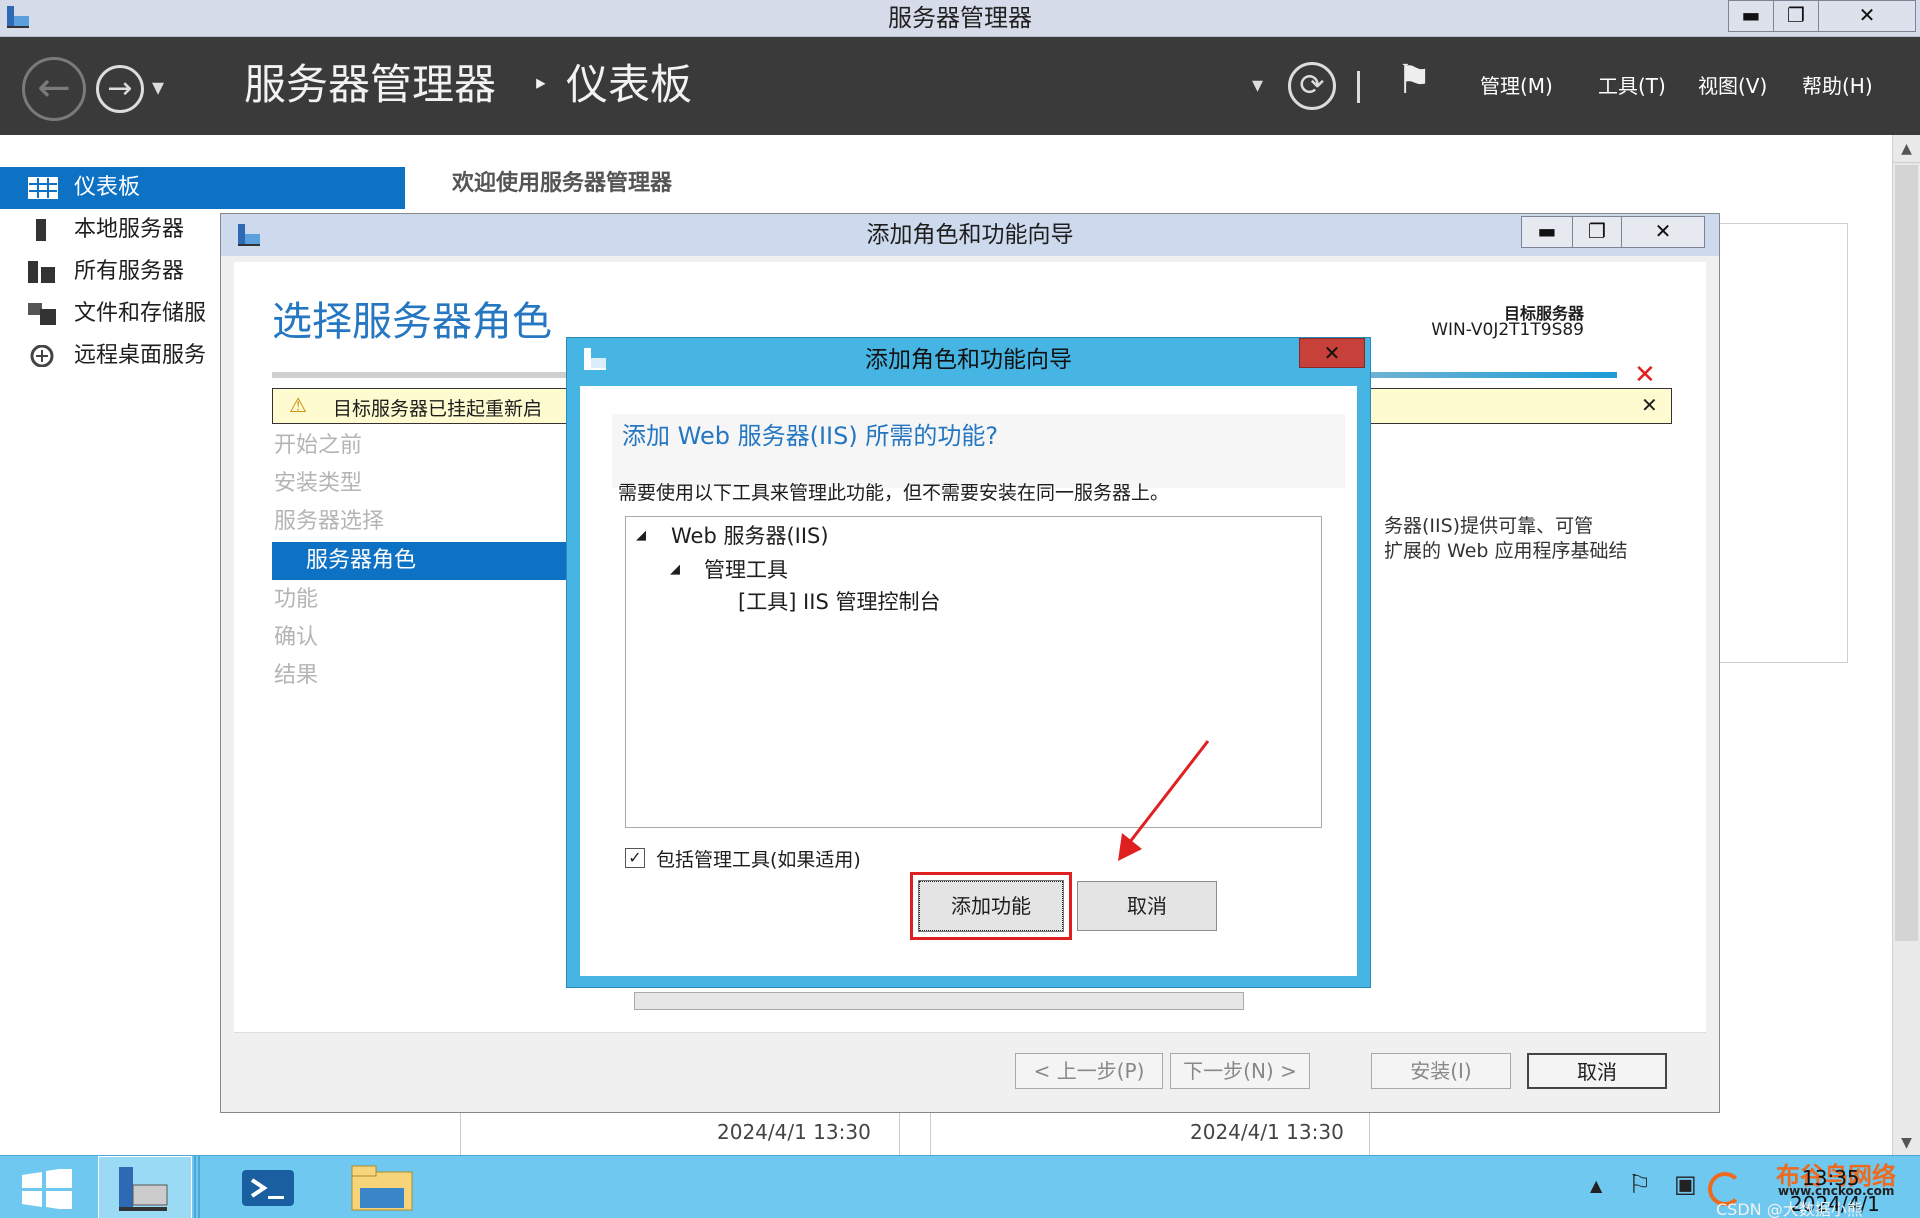  What do you see at coordinates (1632, 86) in the screenshot?
I see `menu-tools: 工具(T)` at bounding box center [1632, 86].